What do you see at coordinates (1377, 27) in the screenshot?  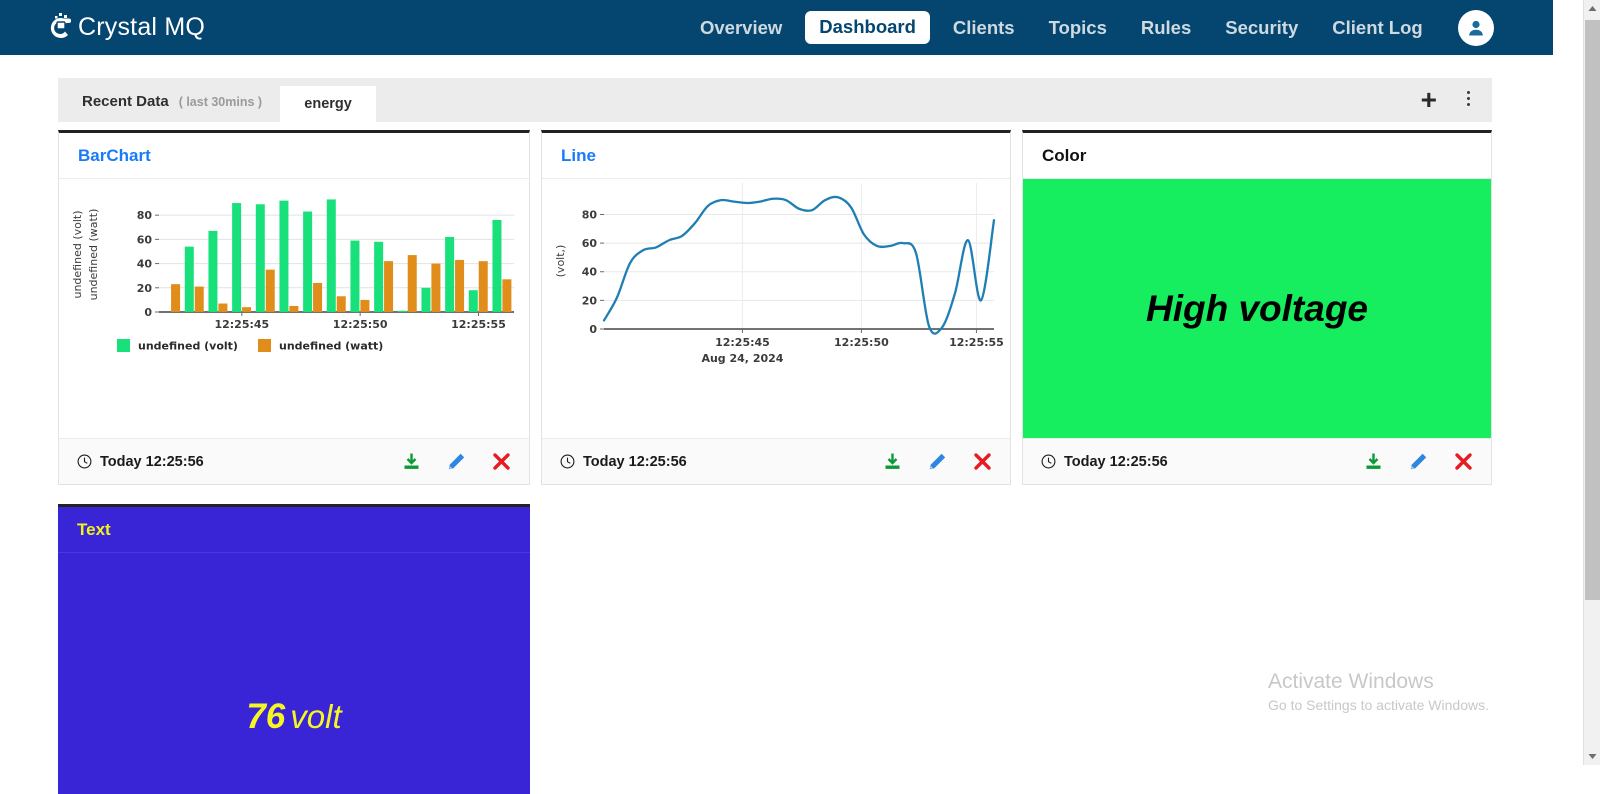 I see `nav-item-client-log: Client Log` at bounding box center [1377, 27].